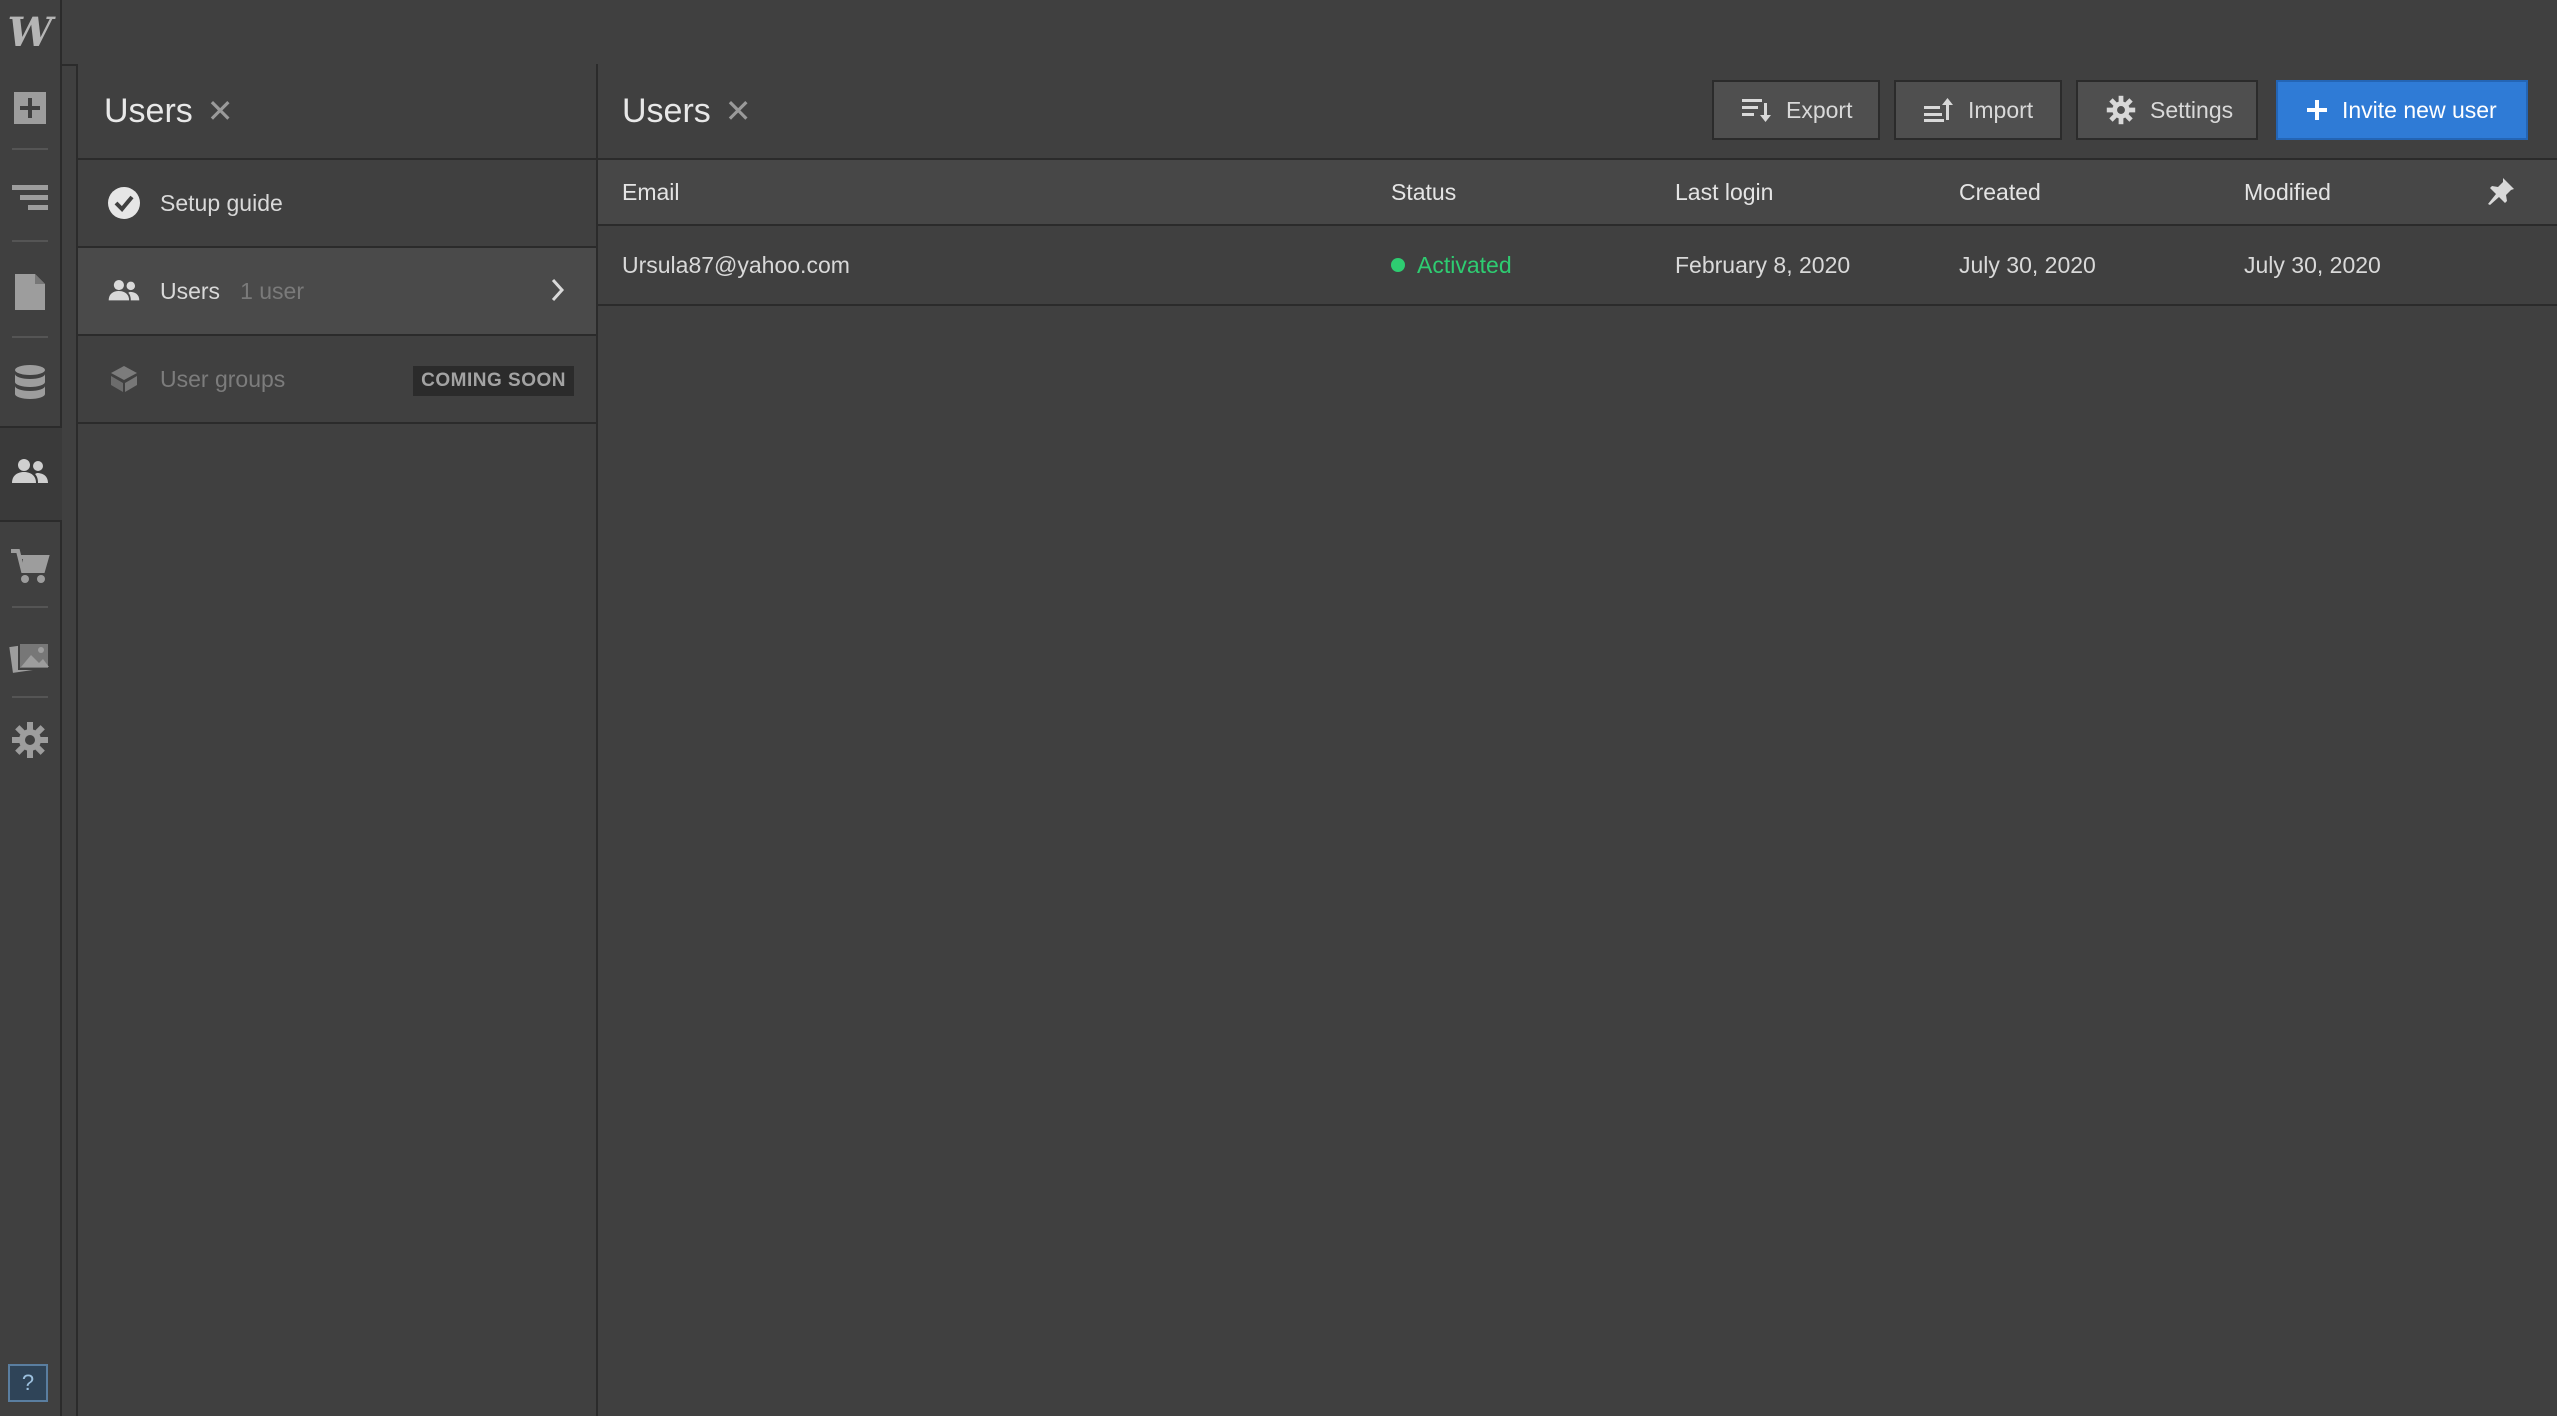  I want to click on settings-button: Settings, so click(2167, 110).